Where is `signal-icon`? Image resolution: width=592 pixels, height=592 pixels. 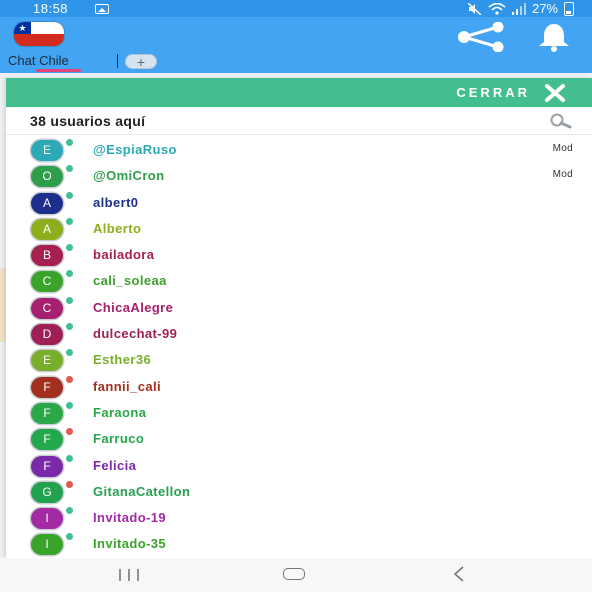
signal-icon is located at coordinates (518, 8).